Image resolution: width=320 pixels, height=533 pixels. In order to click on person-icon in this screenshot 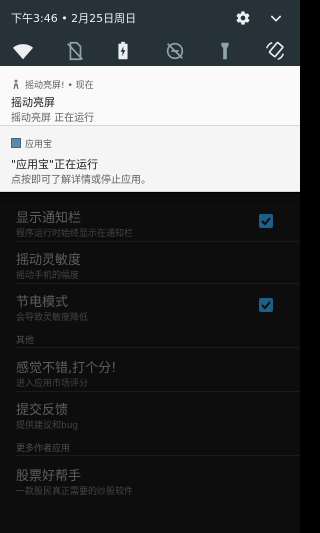, I will do `click(16, 84)`.